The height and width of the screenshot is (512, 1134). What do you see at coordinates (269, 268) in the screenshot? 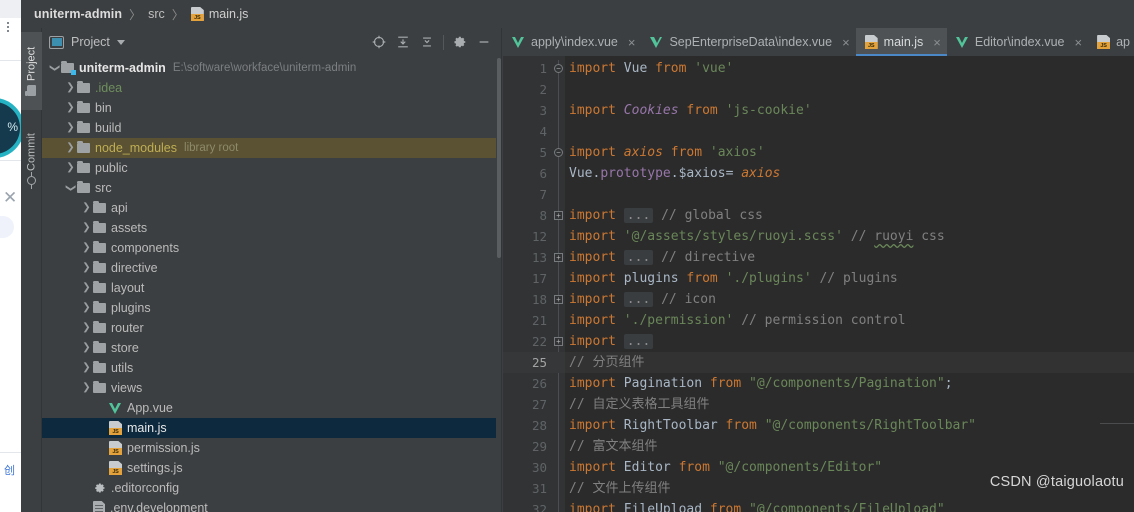
I see `tree-row: ❯ directive` at bounding box center [269, 268].